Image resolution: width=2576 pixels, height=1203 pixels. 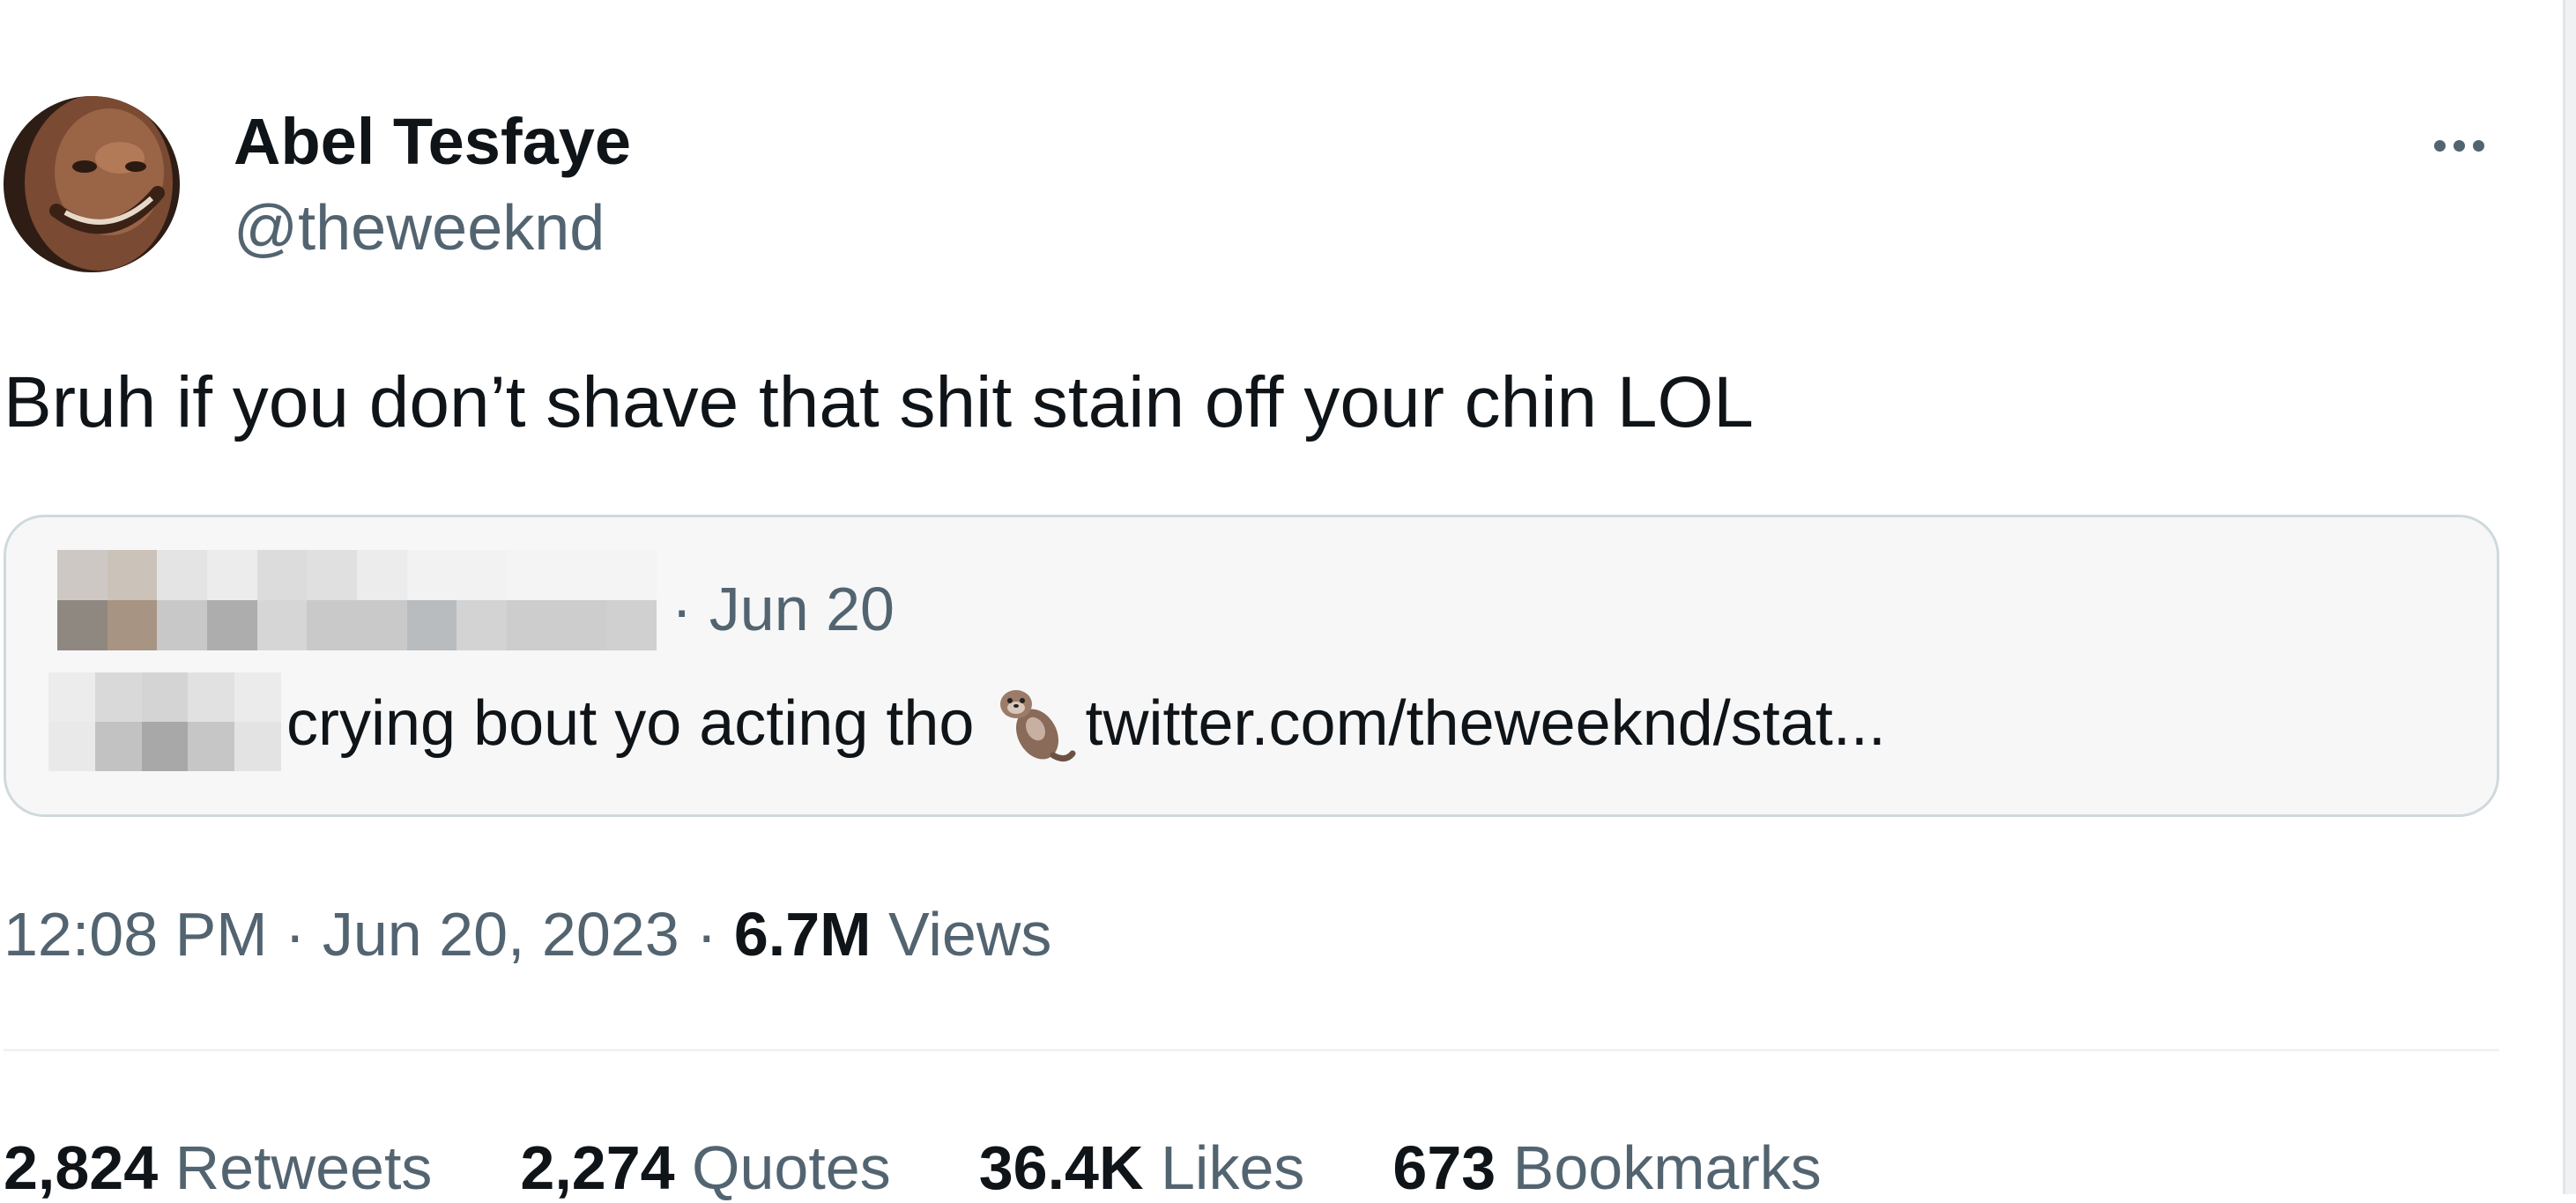 I want to click on likes-label: Likes, so click(x=1233, y=1167).